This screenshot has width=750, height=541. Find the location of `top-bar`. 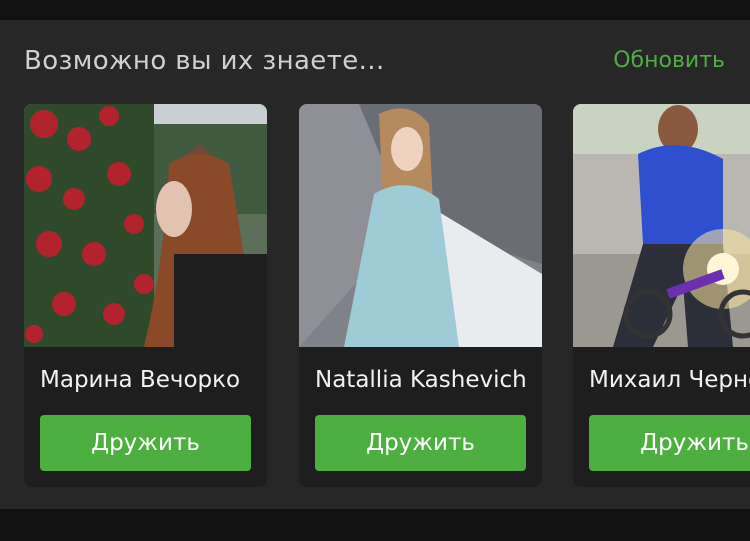

top-bar is located at coordinates (375, 10).